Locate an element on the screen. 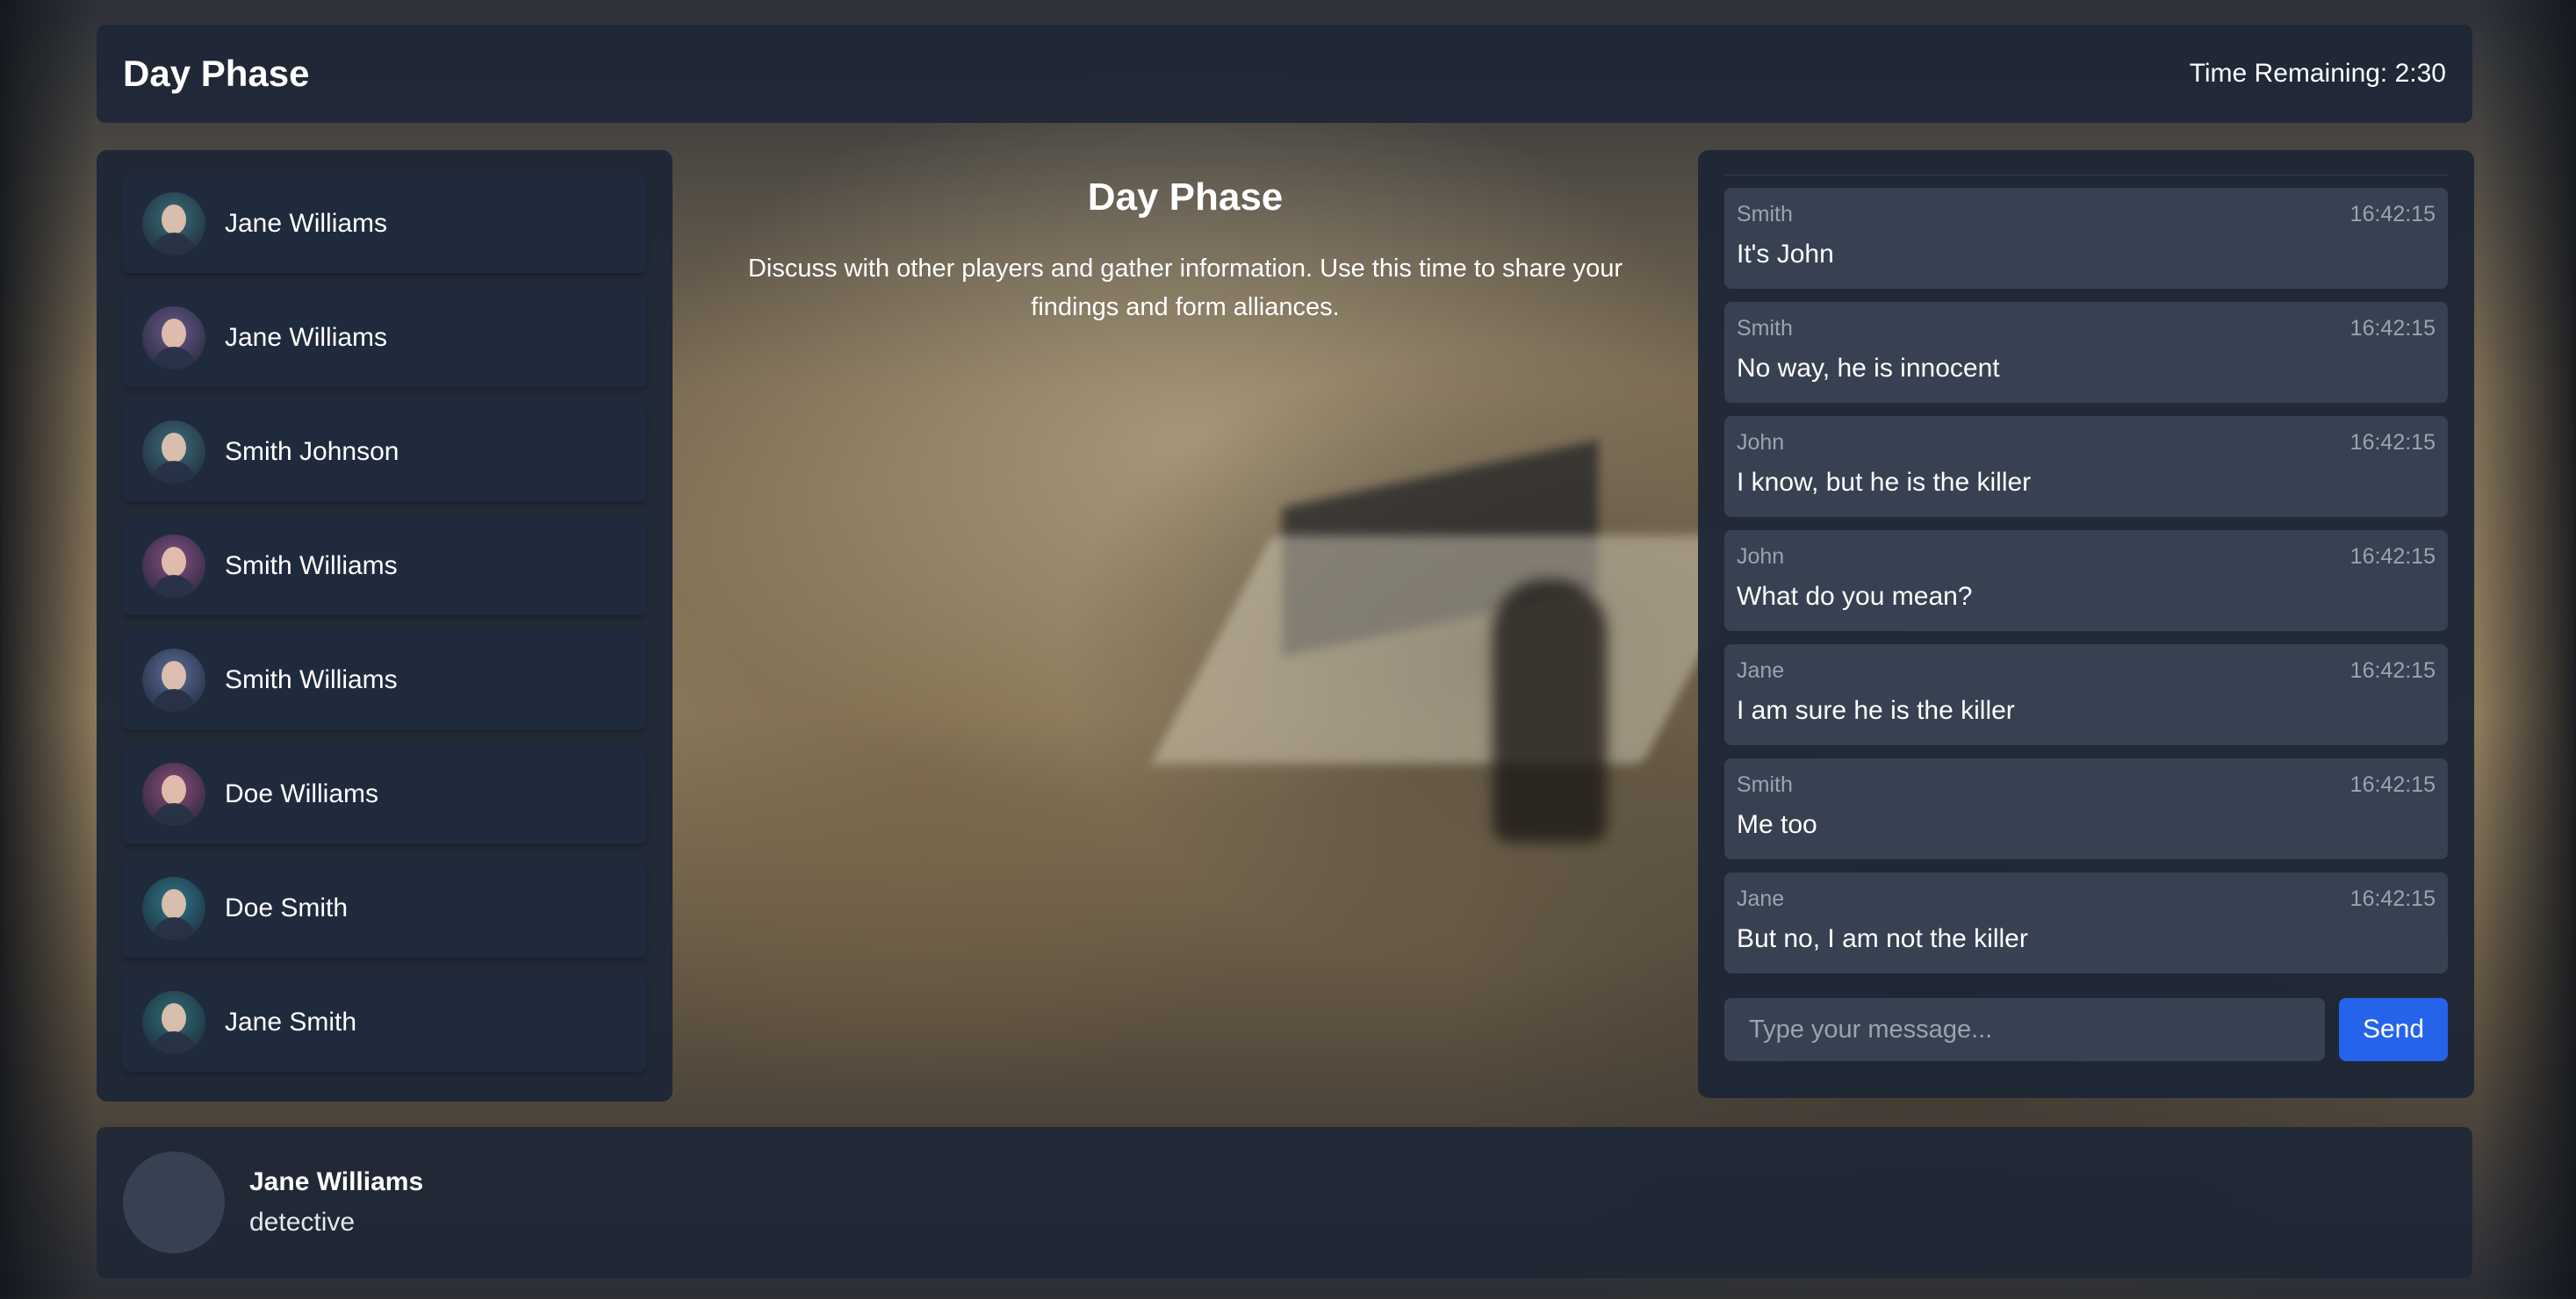 The width and height of the screenshot is (2576, 1299). player-item: Doe Smith is located at coordinates (384, 908).